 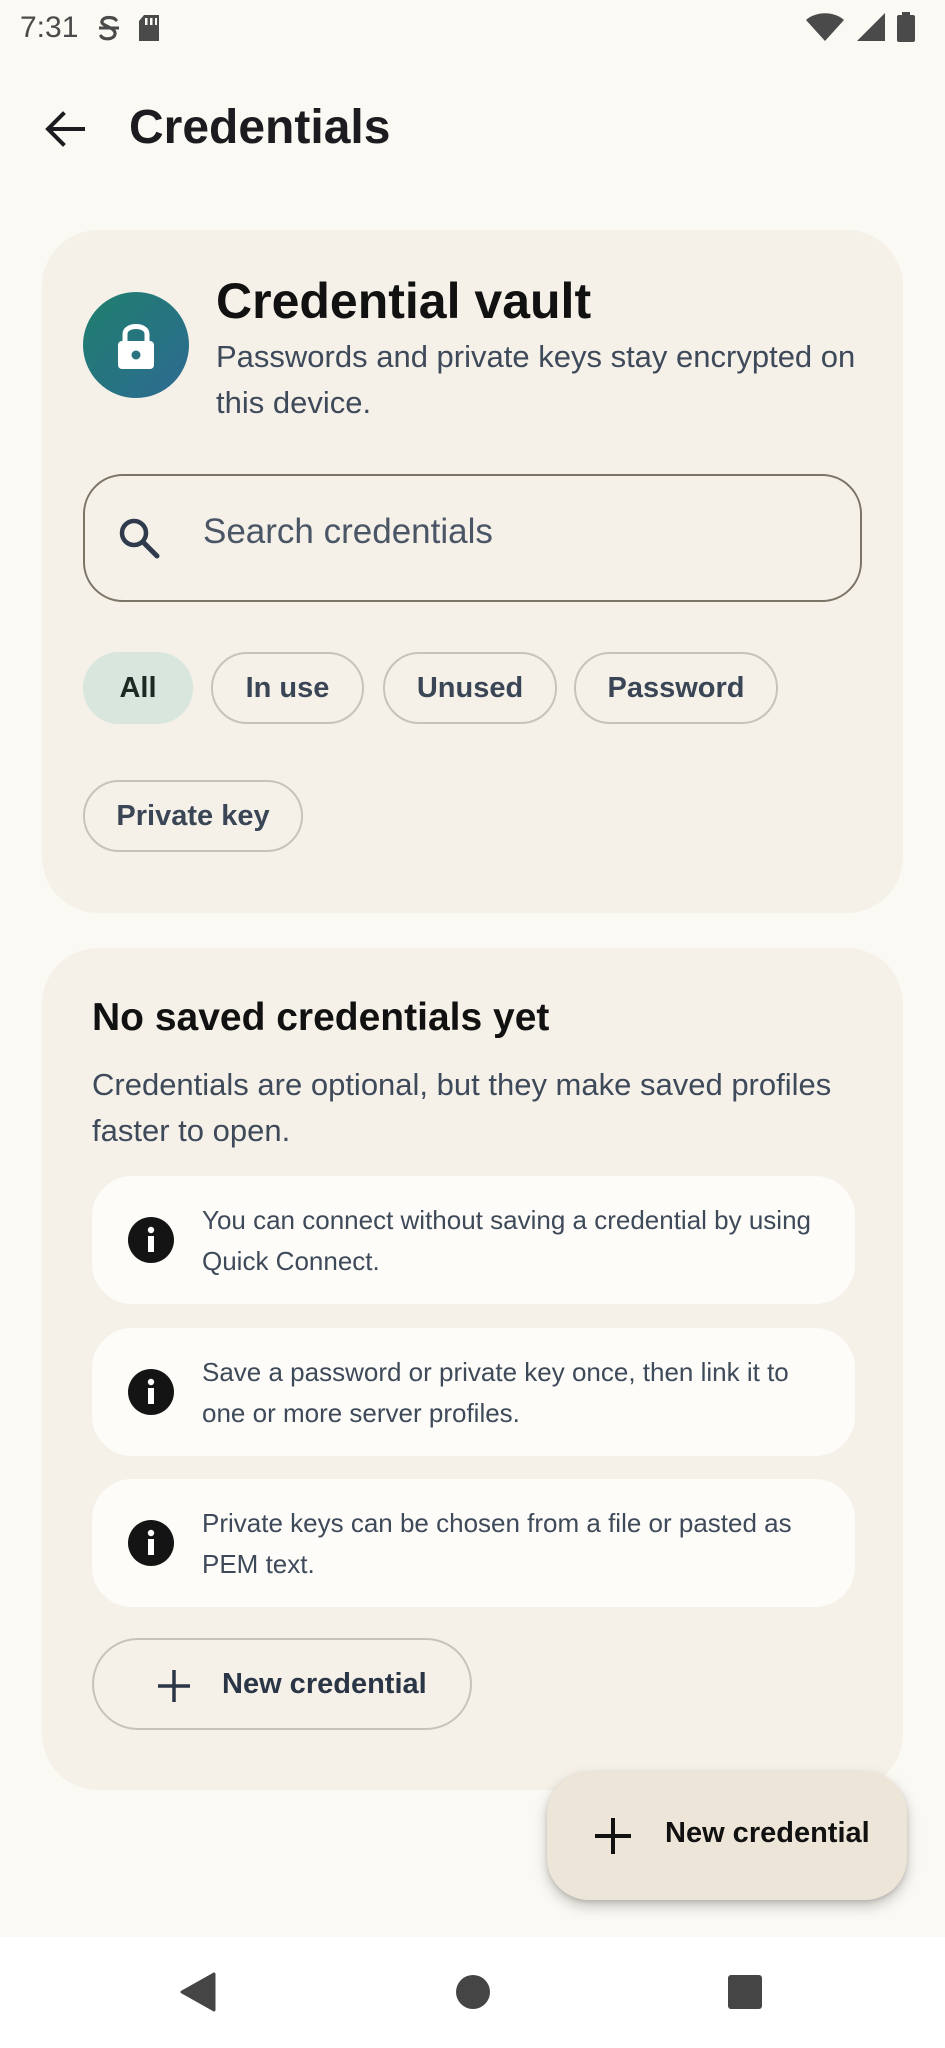 I want to click on empty-state-title: No saved credentials yet, so click(x=321, y=1017).